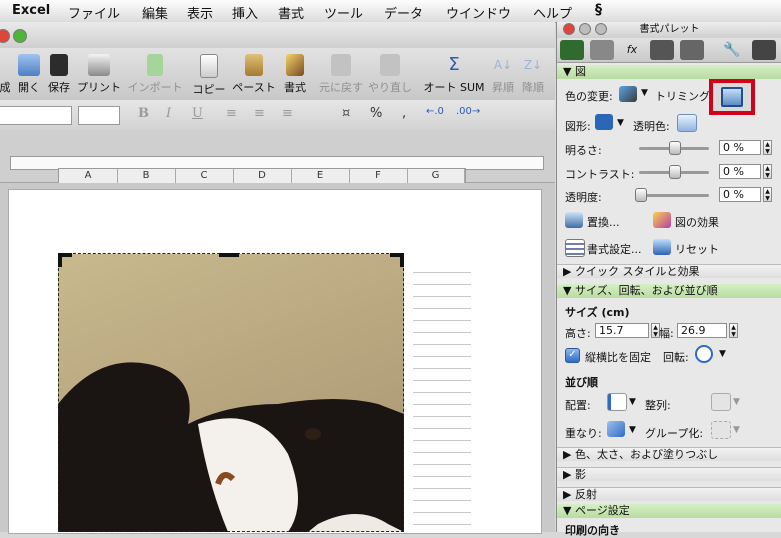 The image size is (781, 538). Describe the element at coordinates (245, 12) in the screenshot. I see `menu-insert: 挿入` at that location.